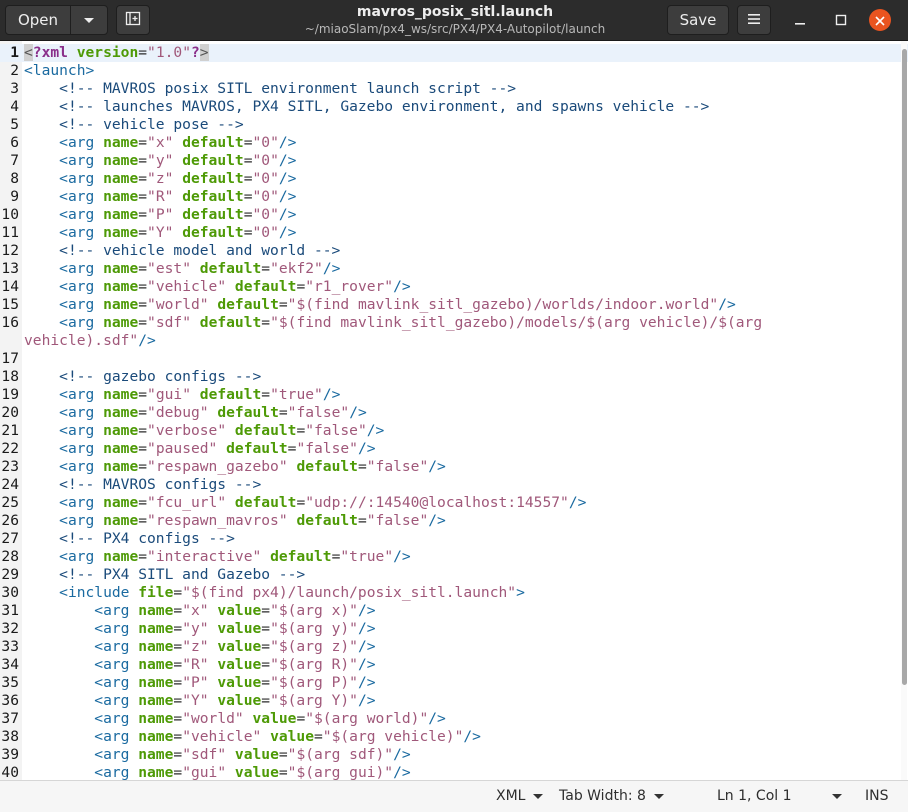 This screenshot has height=812, width=908. Describe the element at coordinates (14, 124) in the screenshot. I see `line-number: 5` at that location.